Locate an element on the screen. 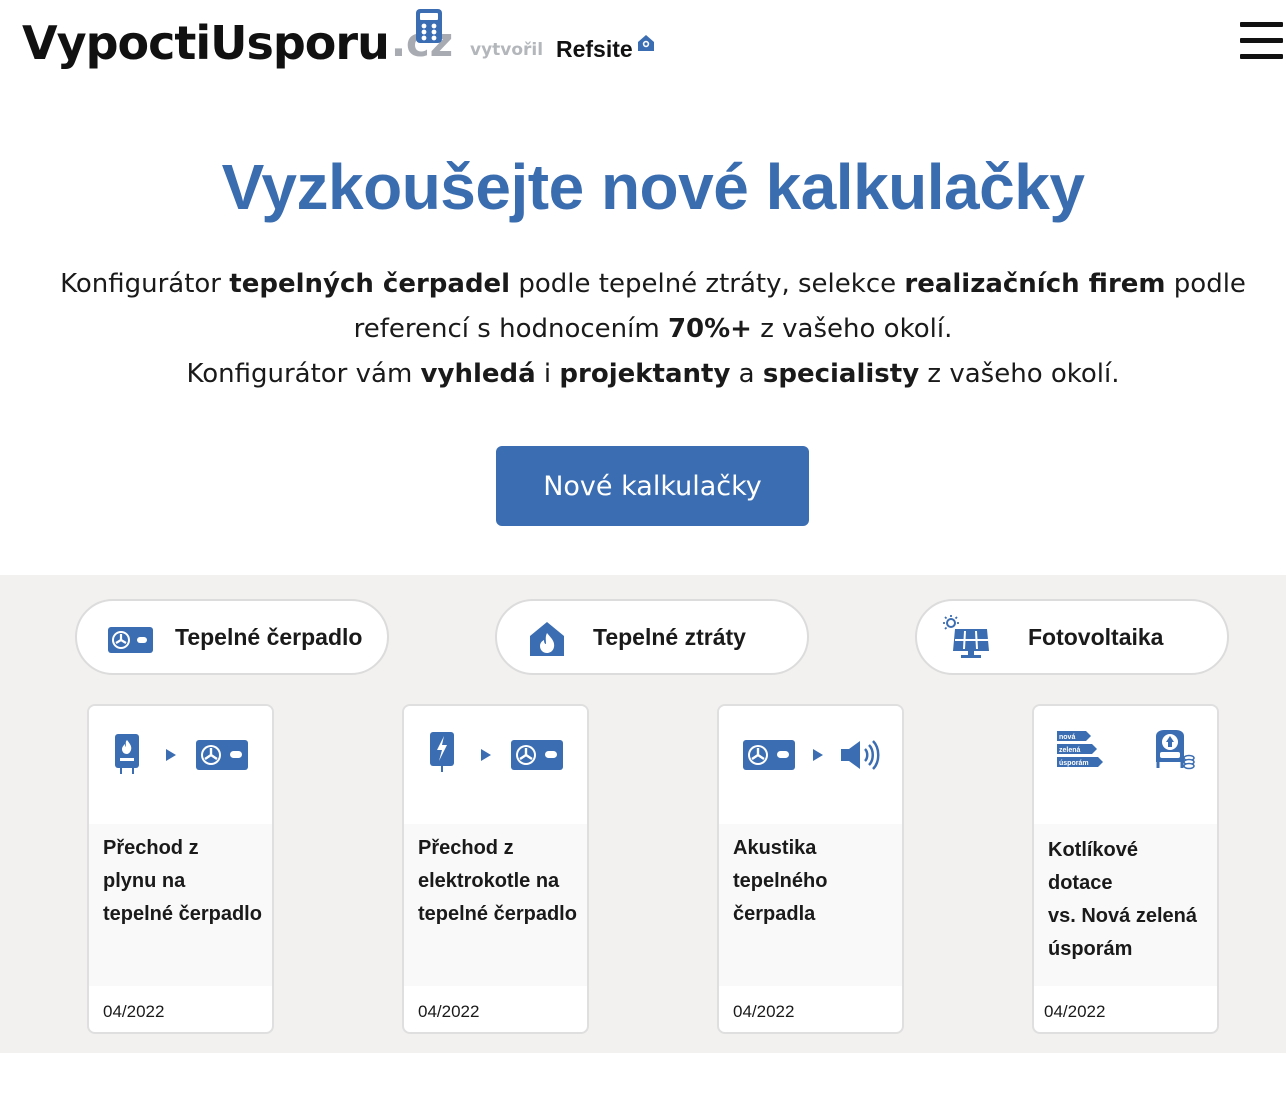 This screenshot has height=1109, width=1286. svg-text: zelená is located at coordinates (1070, 750).